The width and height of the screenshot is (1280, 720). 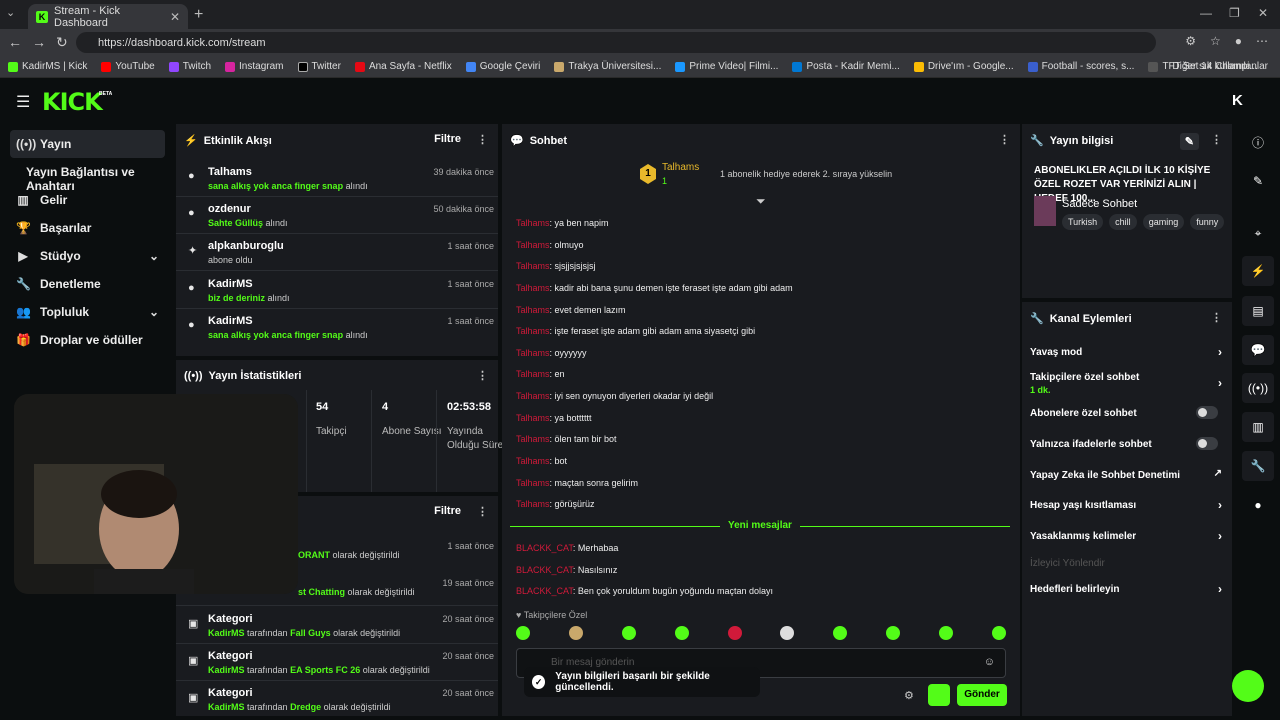 I want to click on close-window-icon: ✕, so click(x=1263, y=13).